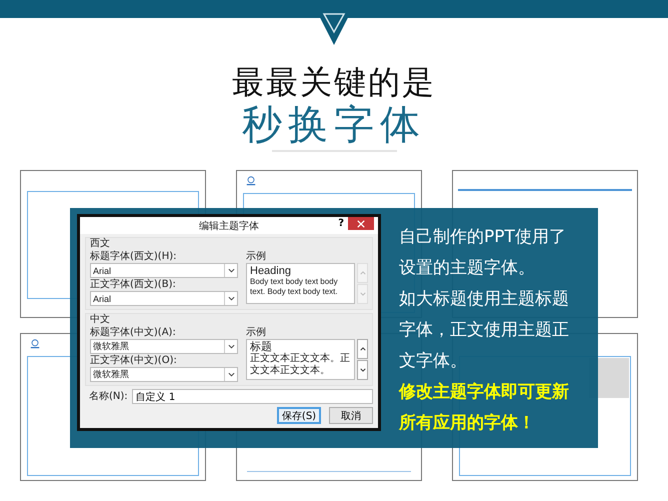  Describe the element at coordinates (341, 223) in the screenshot. I see `help-button: ?` at that location.